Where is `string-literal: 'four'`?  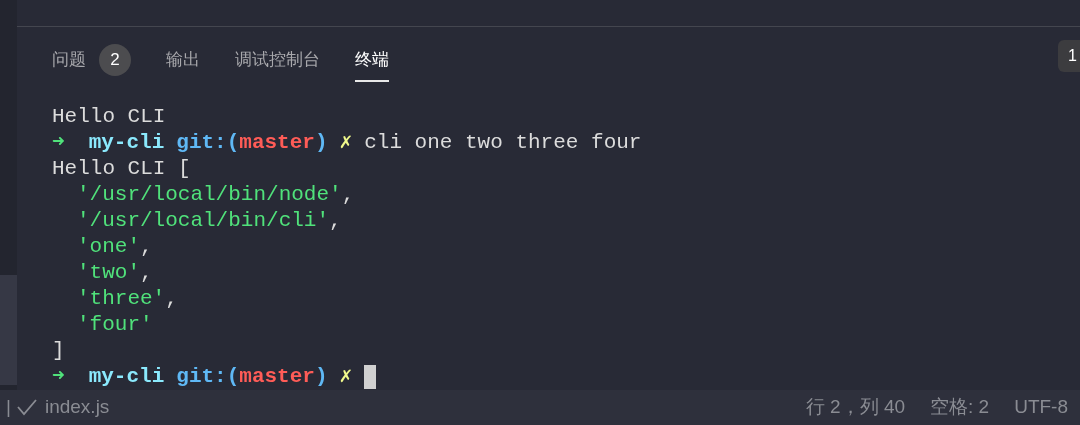 string-literal: 'four' is located at coordinates (115, 324).